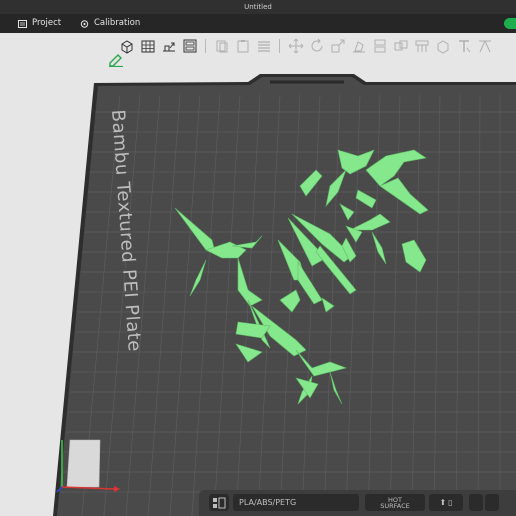 Image resolution: width=516 pixels, height=516 pixels. Describe the element at coordinates (219, 502) in the screenshot. I see `filament-icon` at that location.